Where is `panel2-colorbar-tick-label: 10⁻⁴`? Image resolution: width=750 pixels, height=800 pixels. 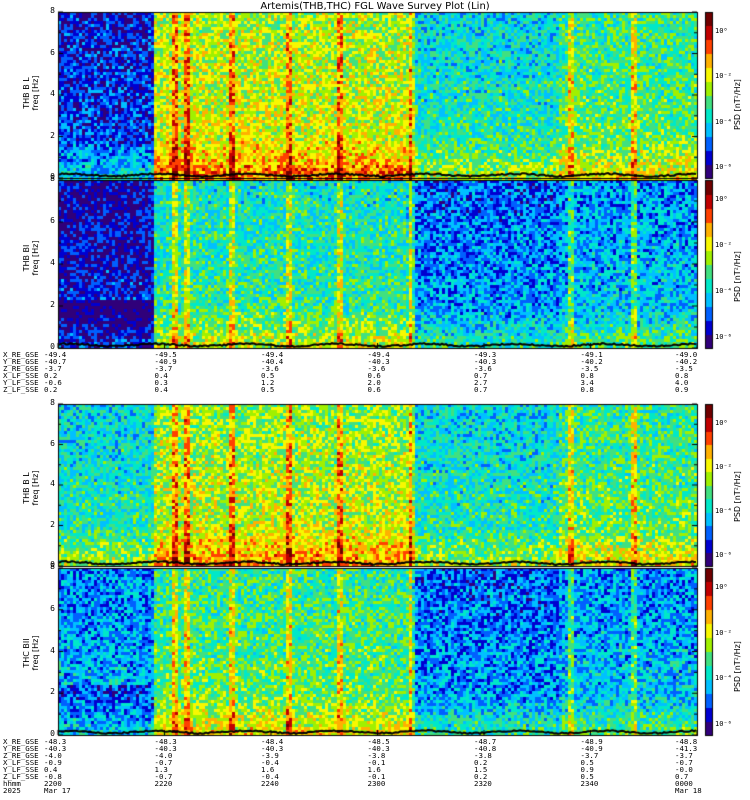 panel2-colorbar-tick-label: 10⁻⁴ is located at coordinates (723, 291).